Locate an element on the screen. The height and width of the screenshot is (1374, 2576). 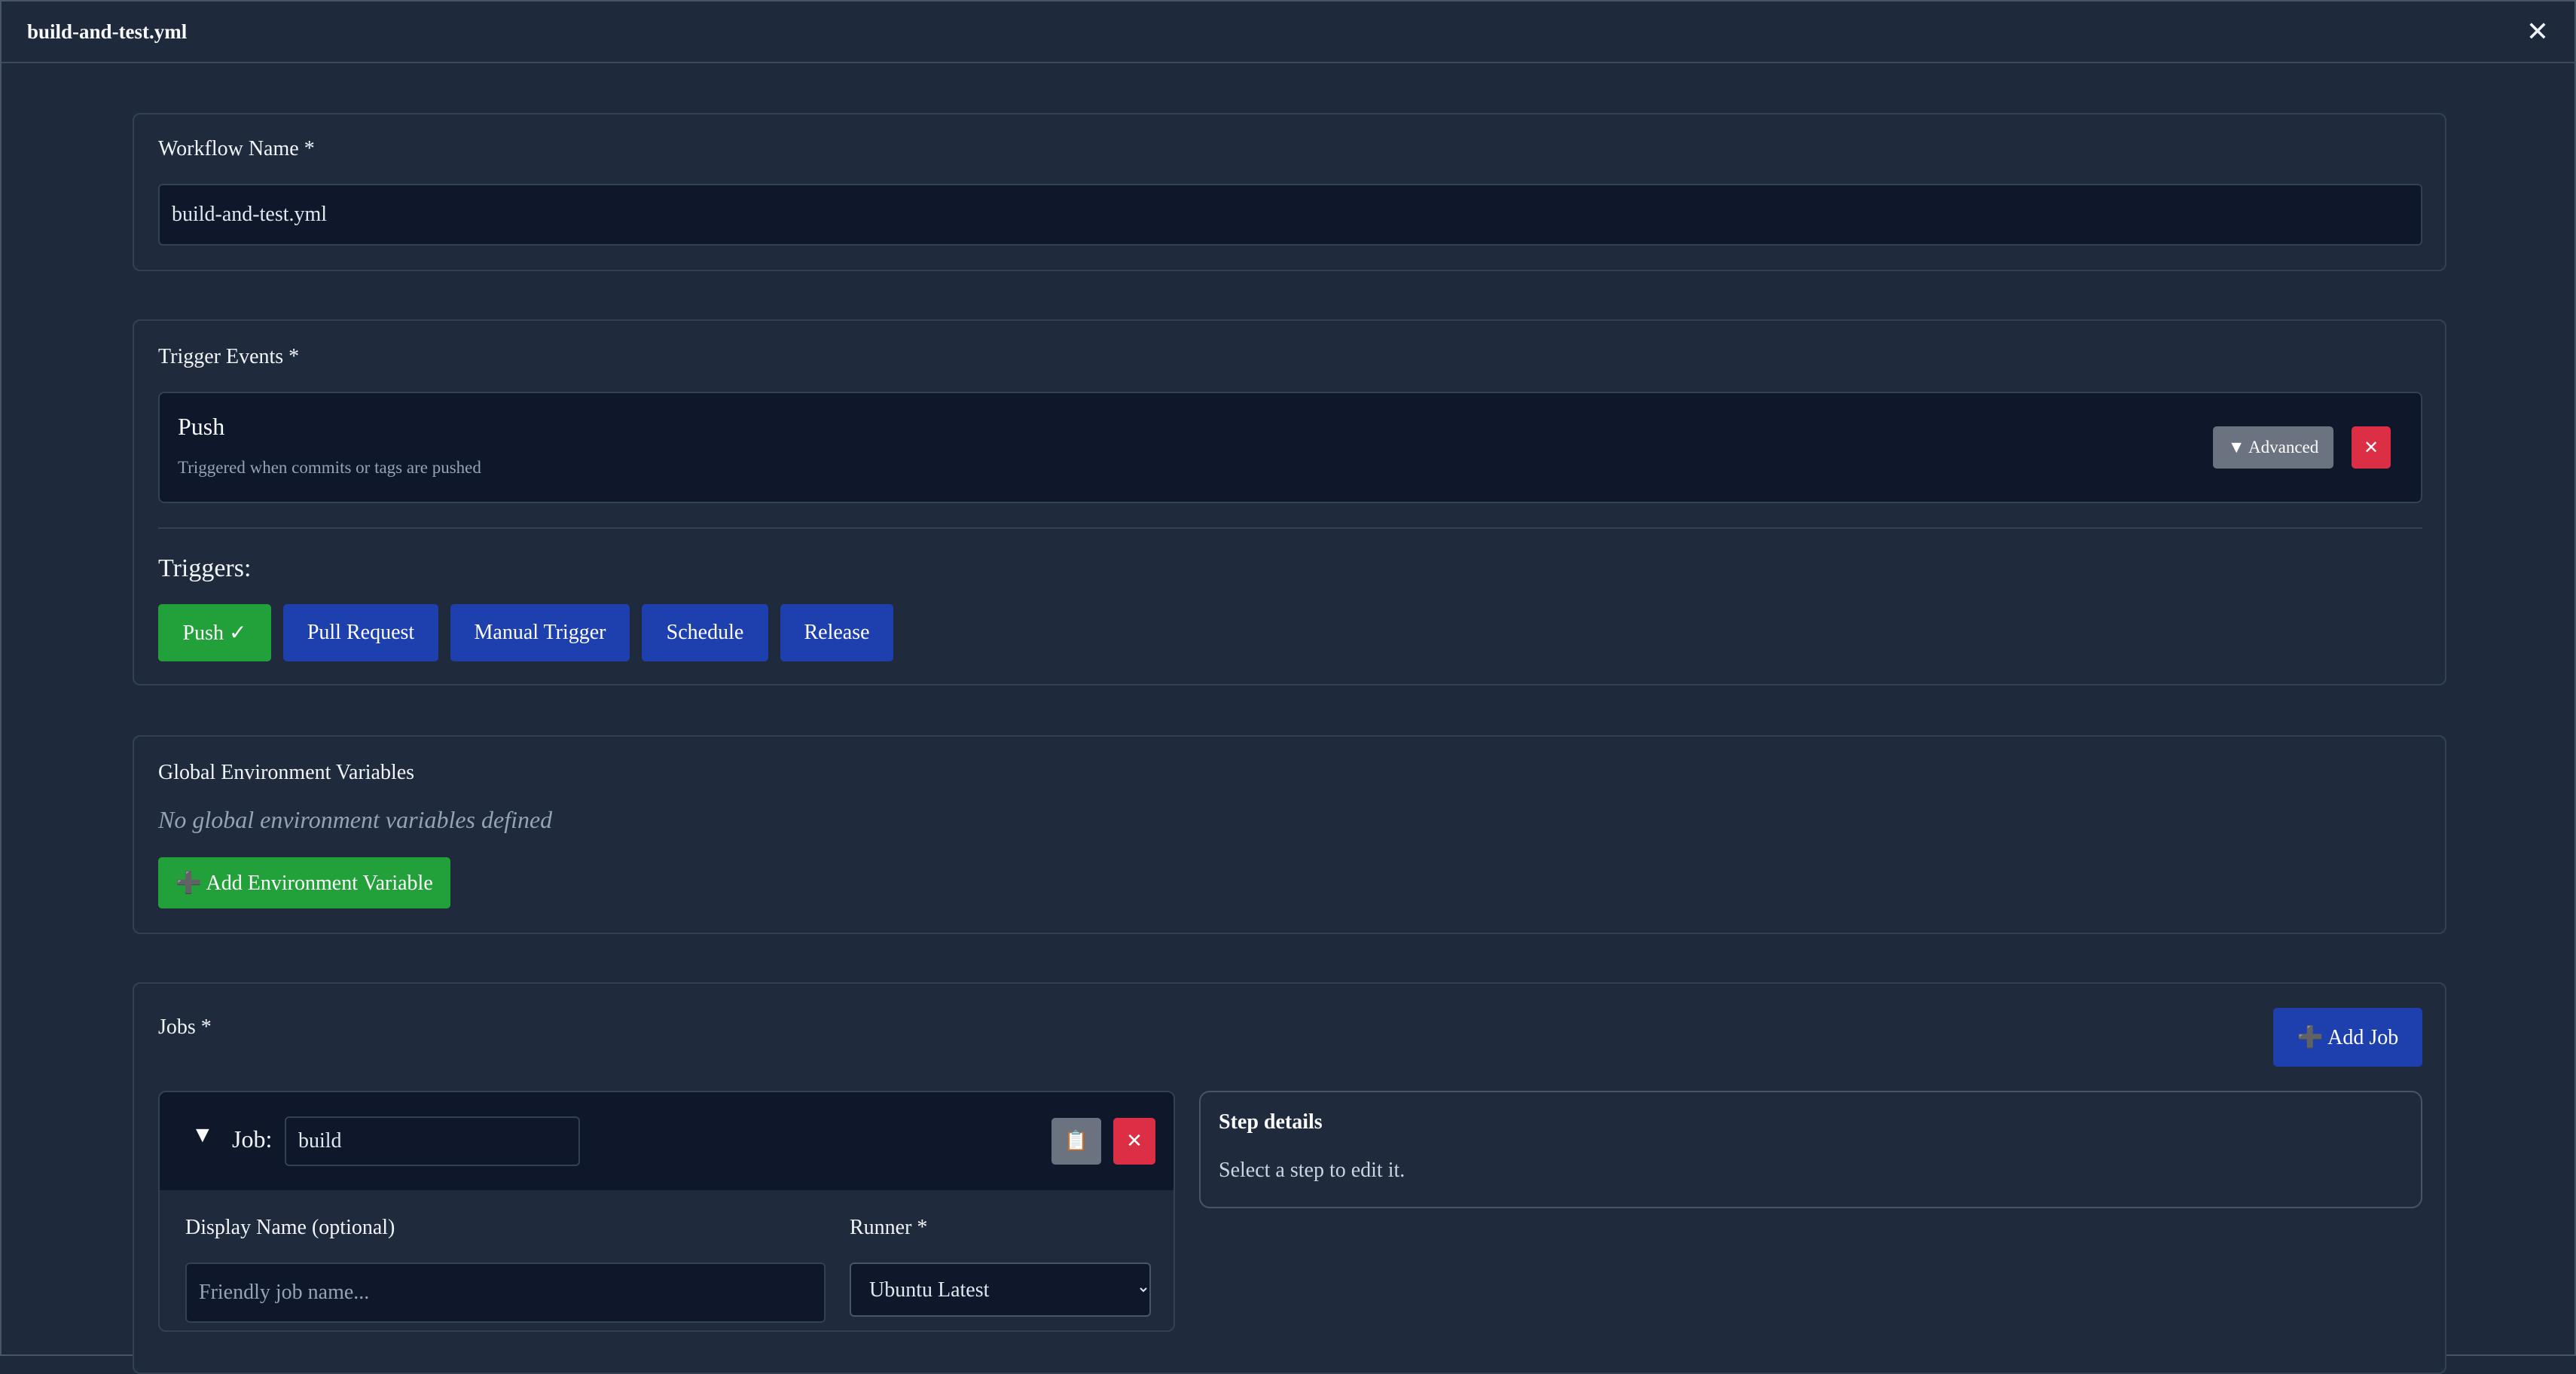
workflow-name-card: Workflow Name * is located at coordinates (1290, 192).